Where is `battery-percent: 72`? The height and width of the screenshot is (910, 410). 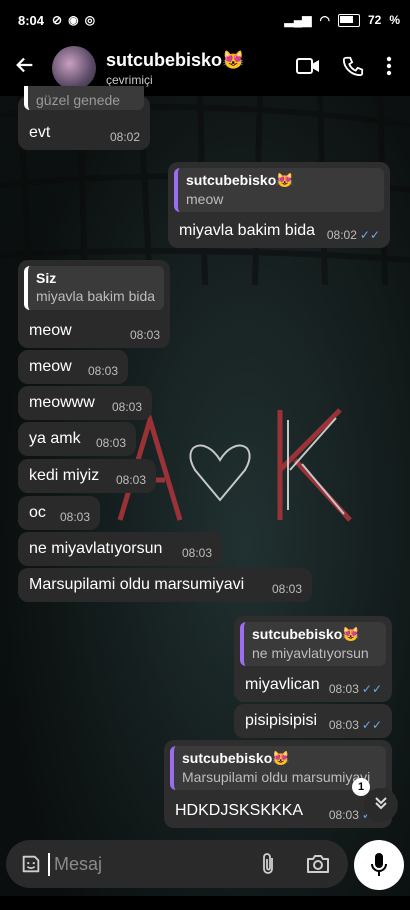 battery-percent: 72 is located at coordinates (374, 20).